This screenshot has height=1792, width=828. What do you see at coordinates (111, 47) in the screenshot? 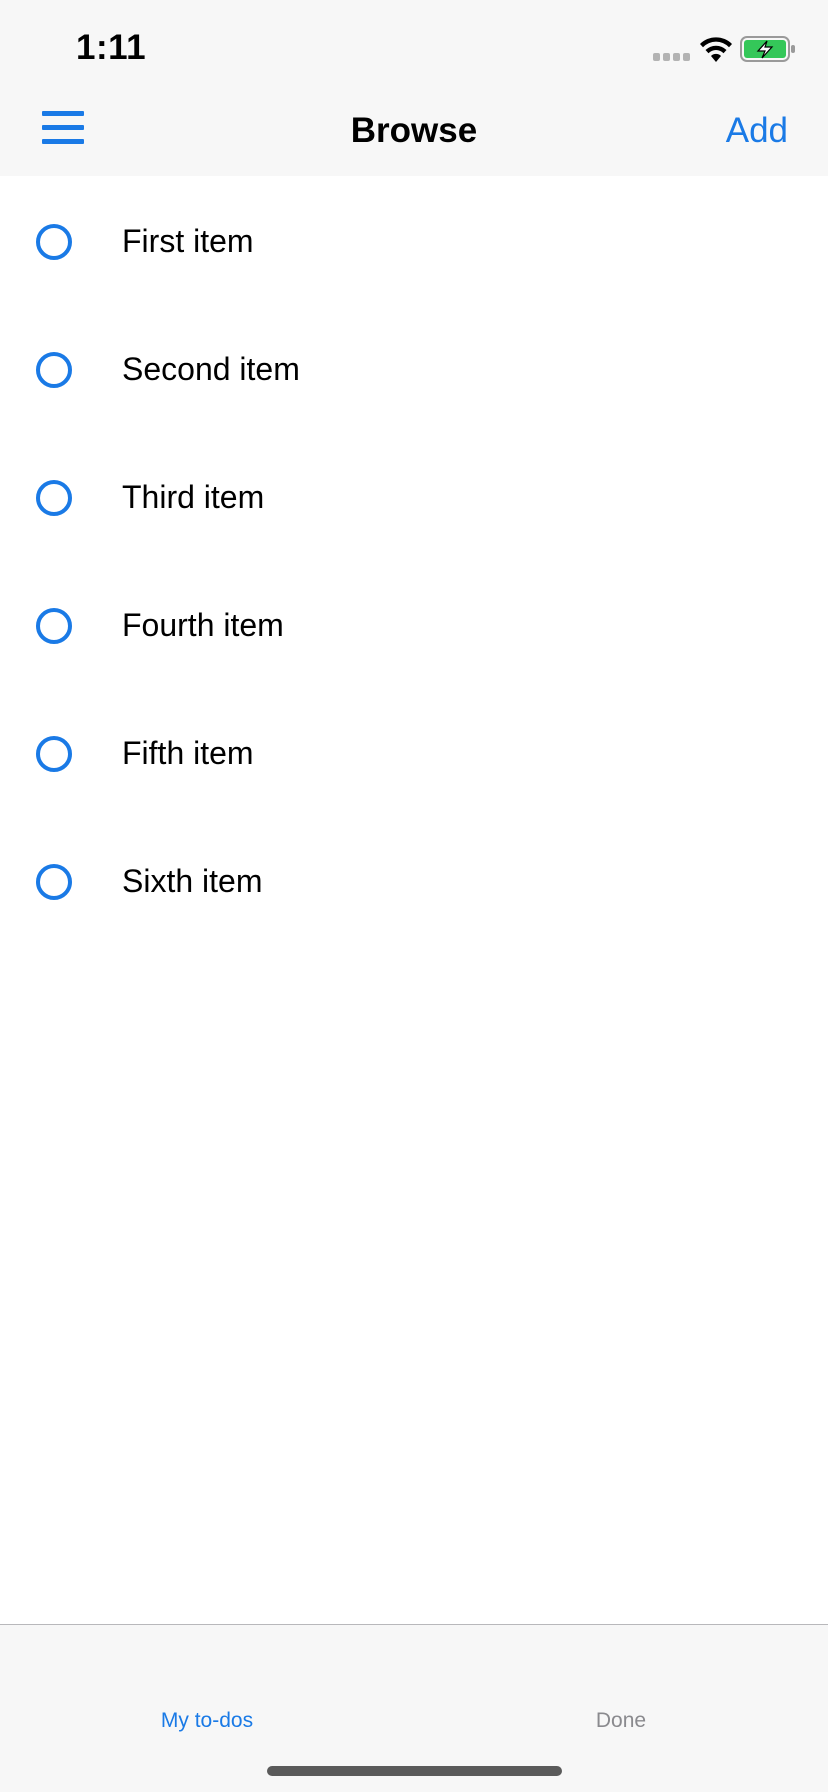
I see `status-time: 1:11` at bounding box center [111, 47].